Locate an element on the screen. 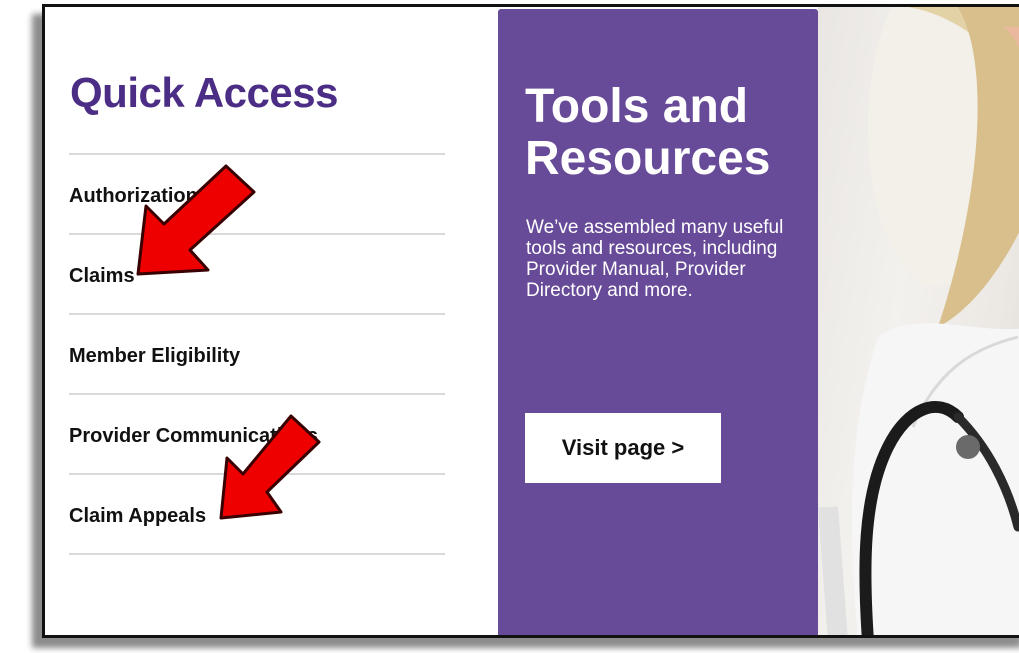 The width and height of the screenshot is (1019, 653). quick-access-title: Quick Access is located at coordinates (204, 92).